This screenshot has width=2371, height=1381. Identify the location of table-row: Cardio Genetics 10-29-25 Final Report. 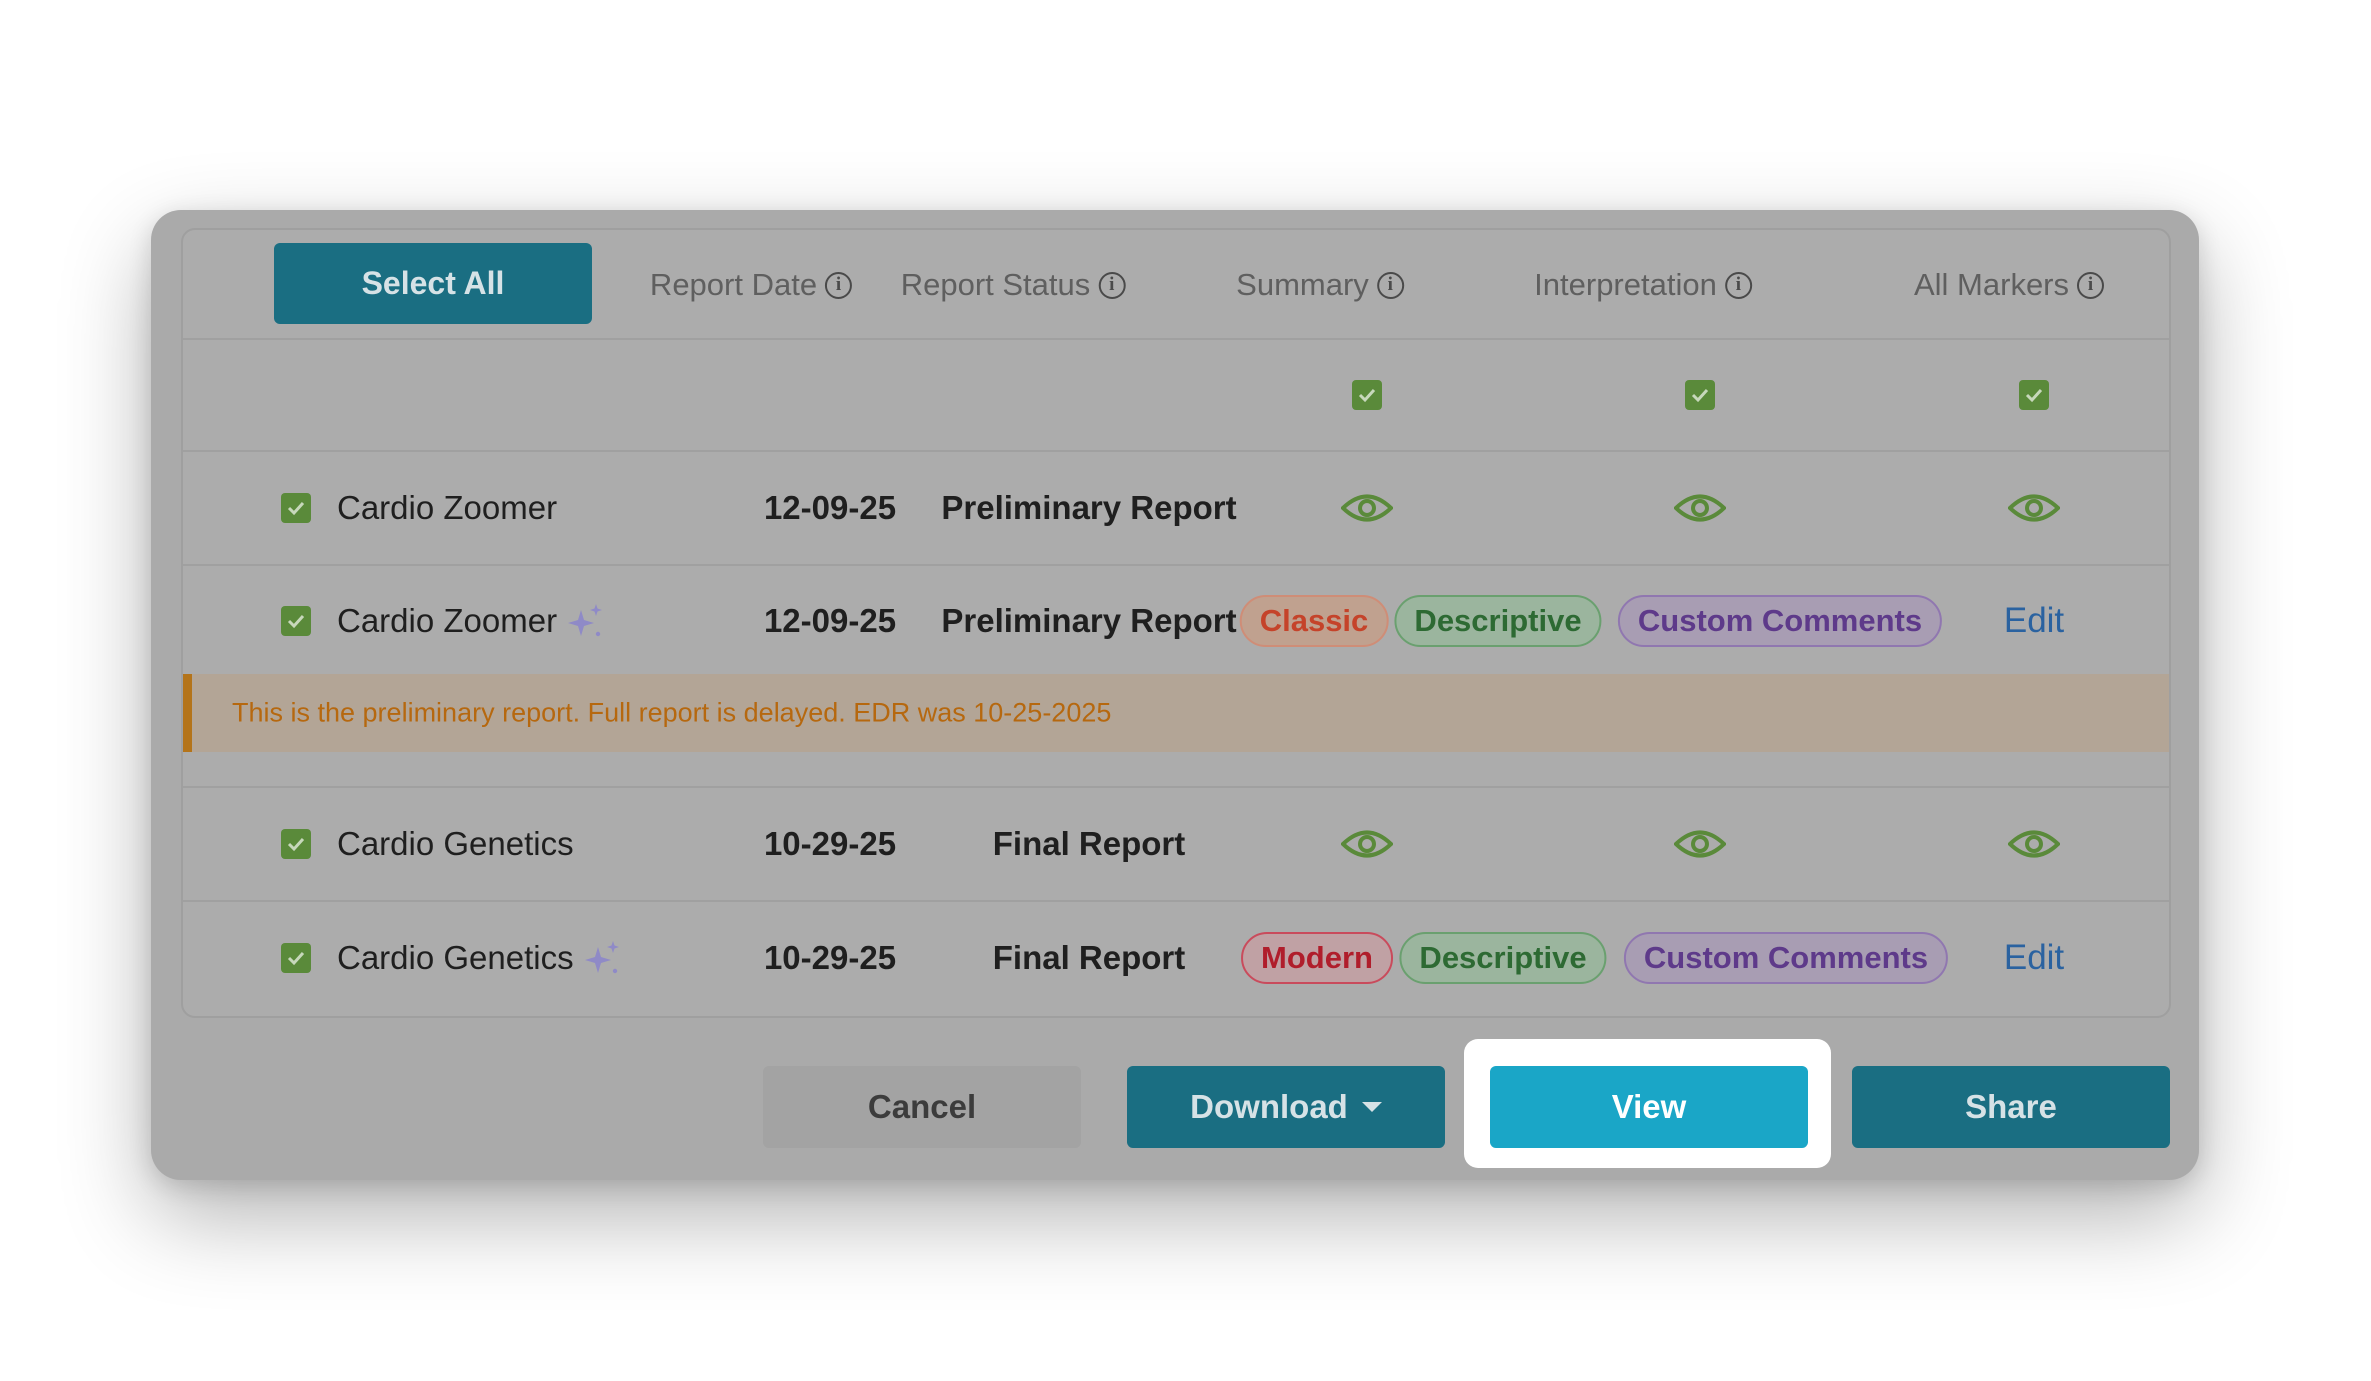
(1176, 845).